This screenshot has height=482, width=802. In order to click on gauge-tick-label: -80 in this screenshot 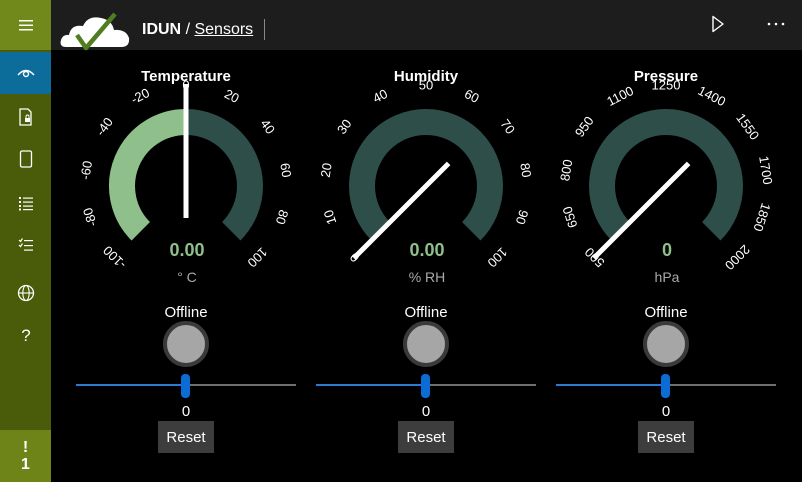, I will do `click(90, 217)`.